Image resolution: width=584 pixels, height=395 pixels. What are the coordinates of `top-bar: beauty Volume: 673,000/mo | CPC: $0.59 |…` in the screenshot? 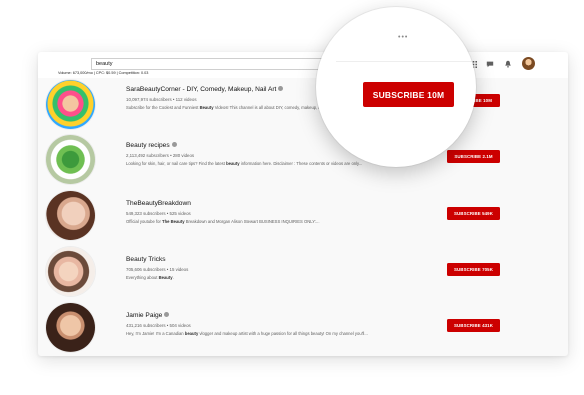 It's located at (303, 65).